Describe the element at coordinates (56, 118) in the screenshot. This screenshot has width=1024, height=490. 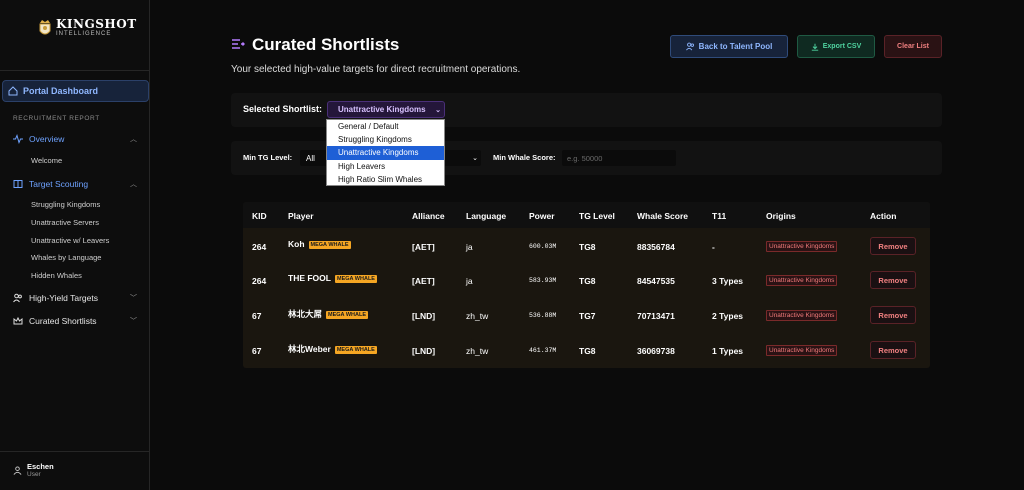
I see `section-label: RECRUITMENT REPORT` at that location.